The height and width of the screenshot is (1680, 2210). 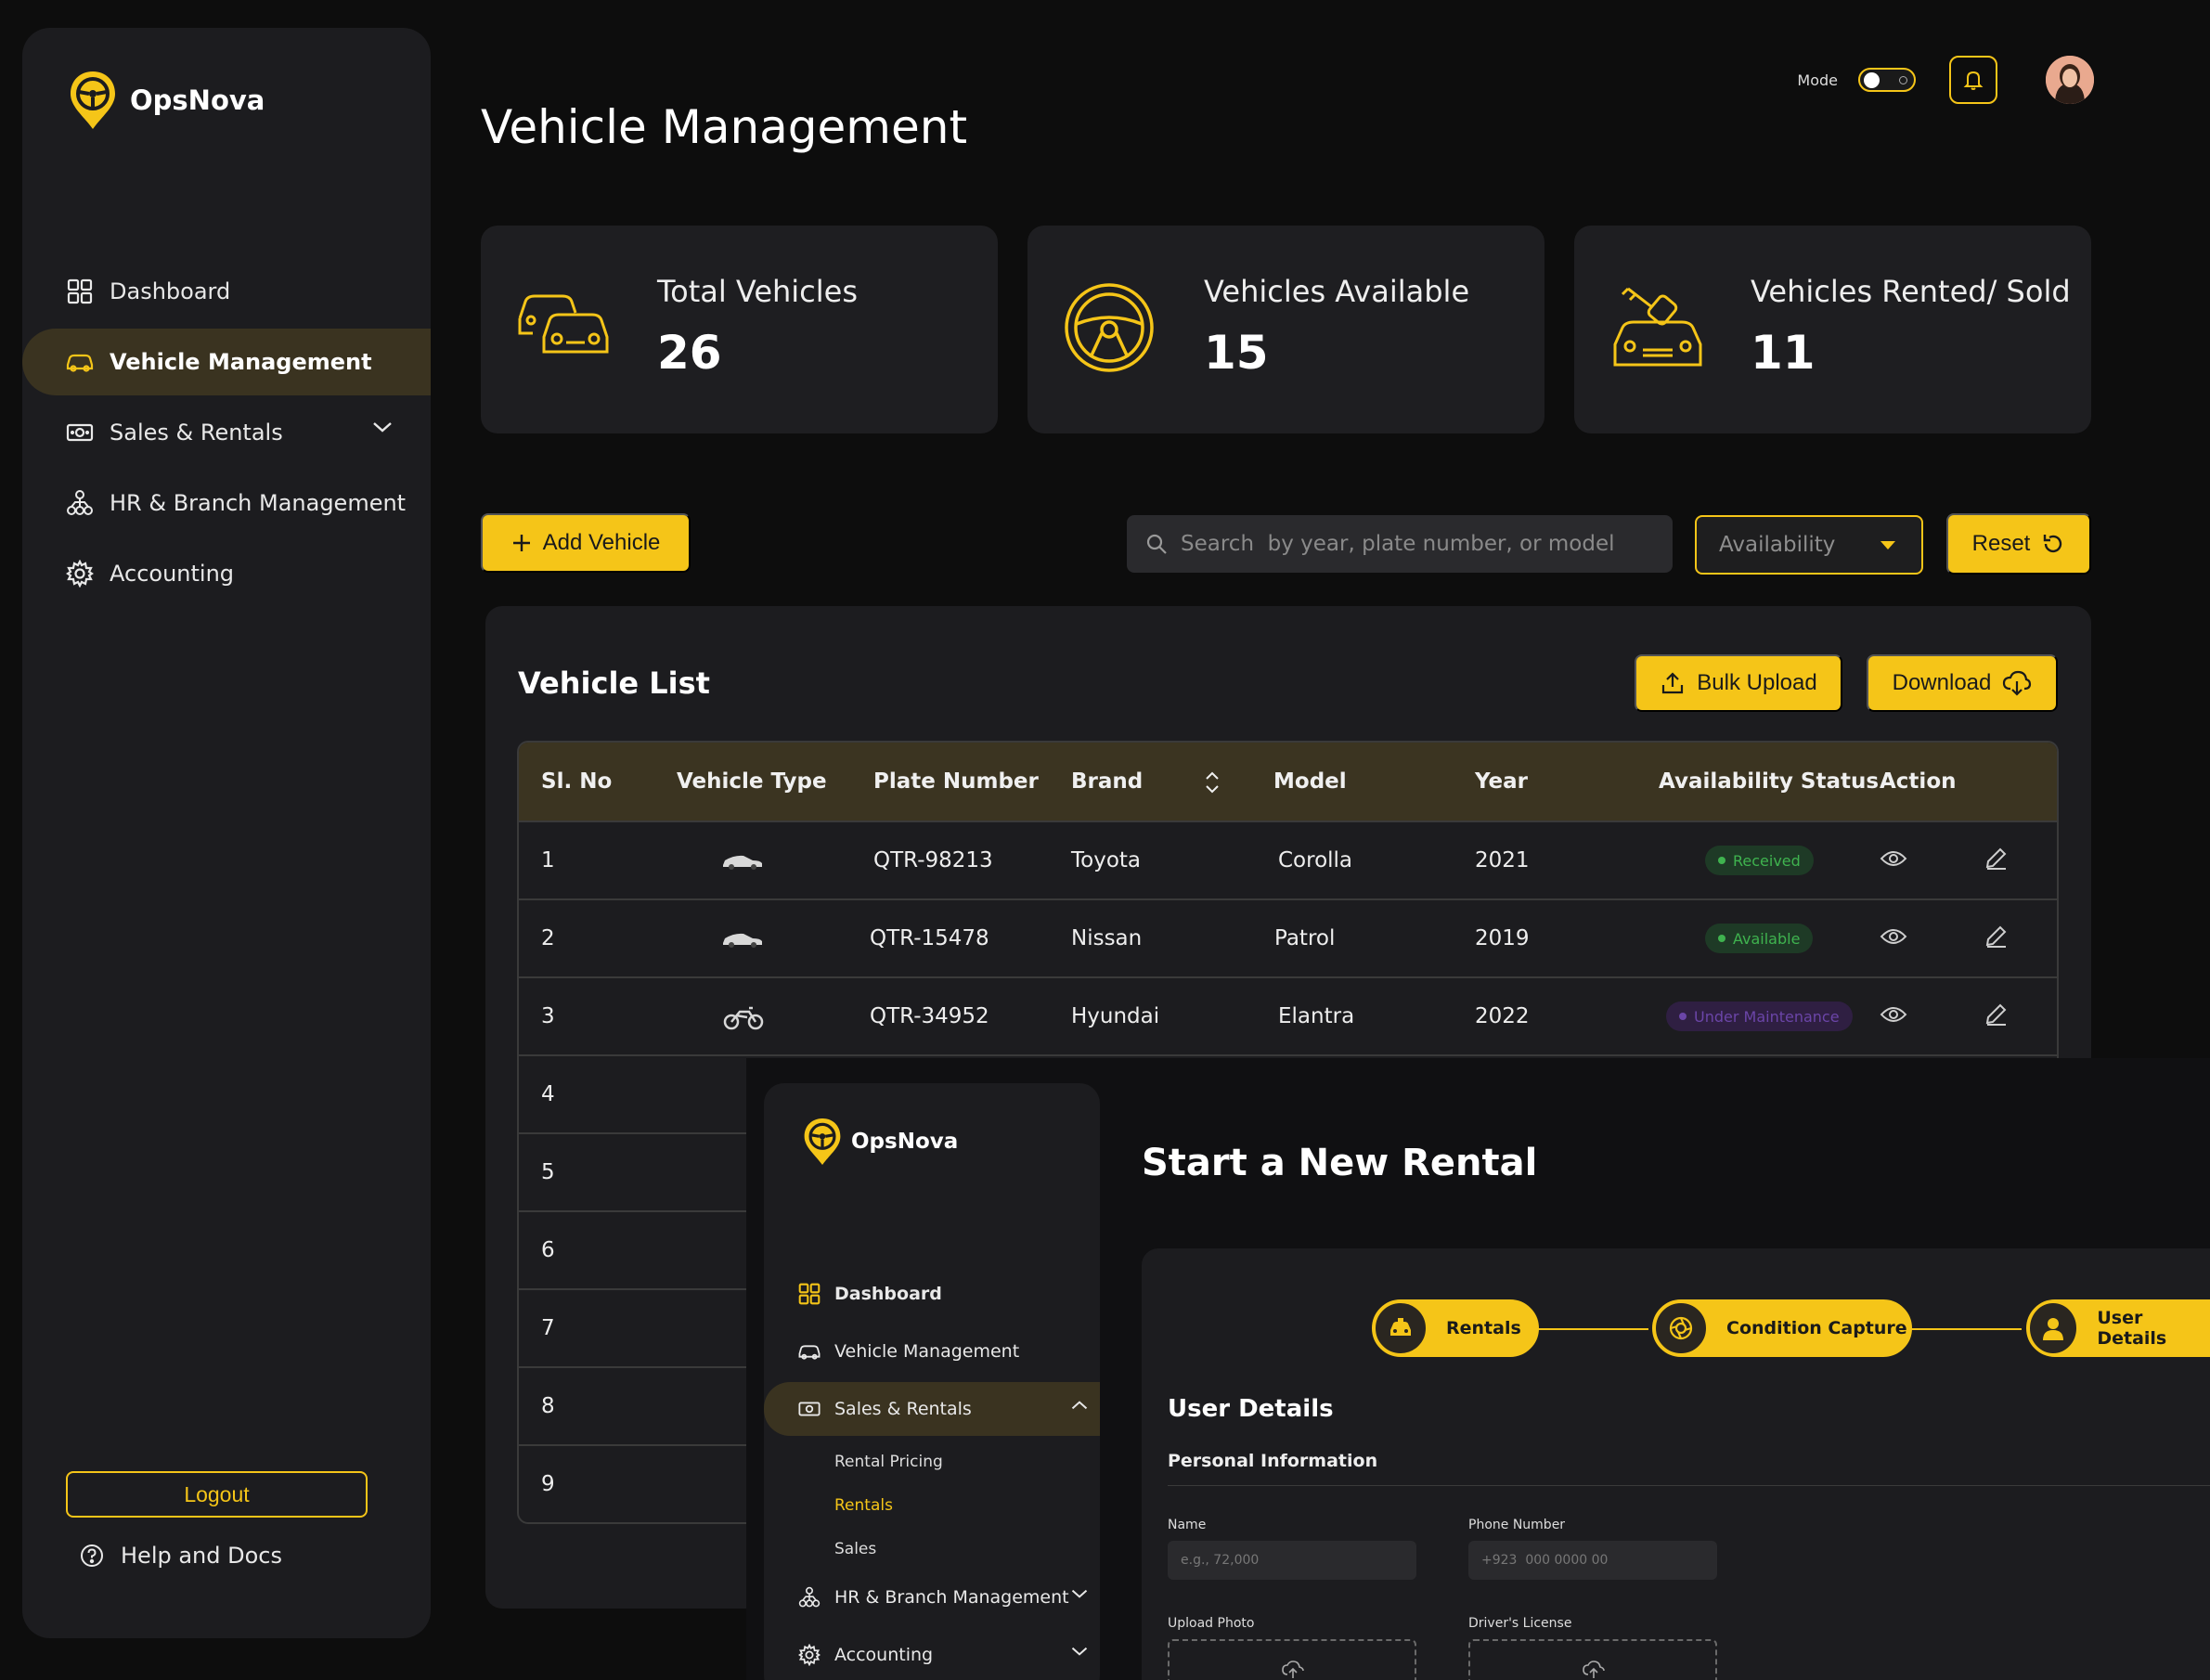 What do you see at coordinates (1212, 782) in the screenshot?
I see `sort-icon` at bounding box center [1212, 782].